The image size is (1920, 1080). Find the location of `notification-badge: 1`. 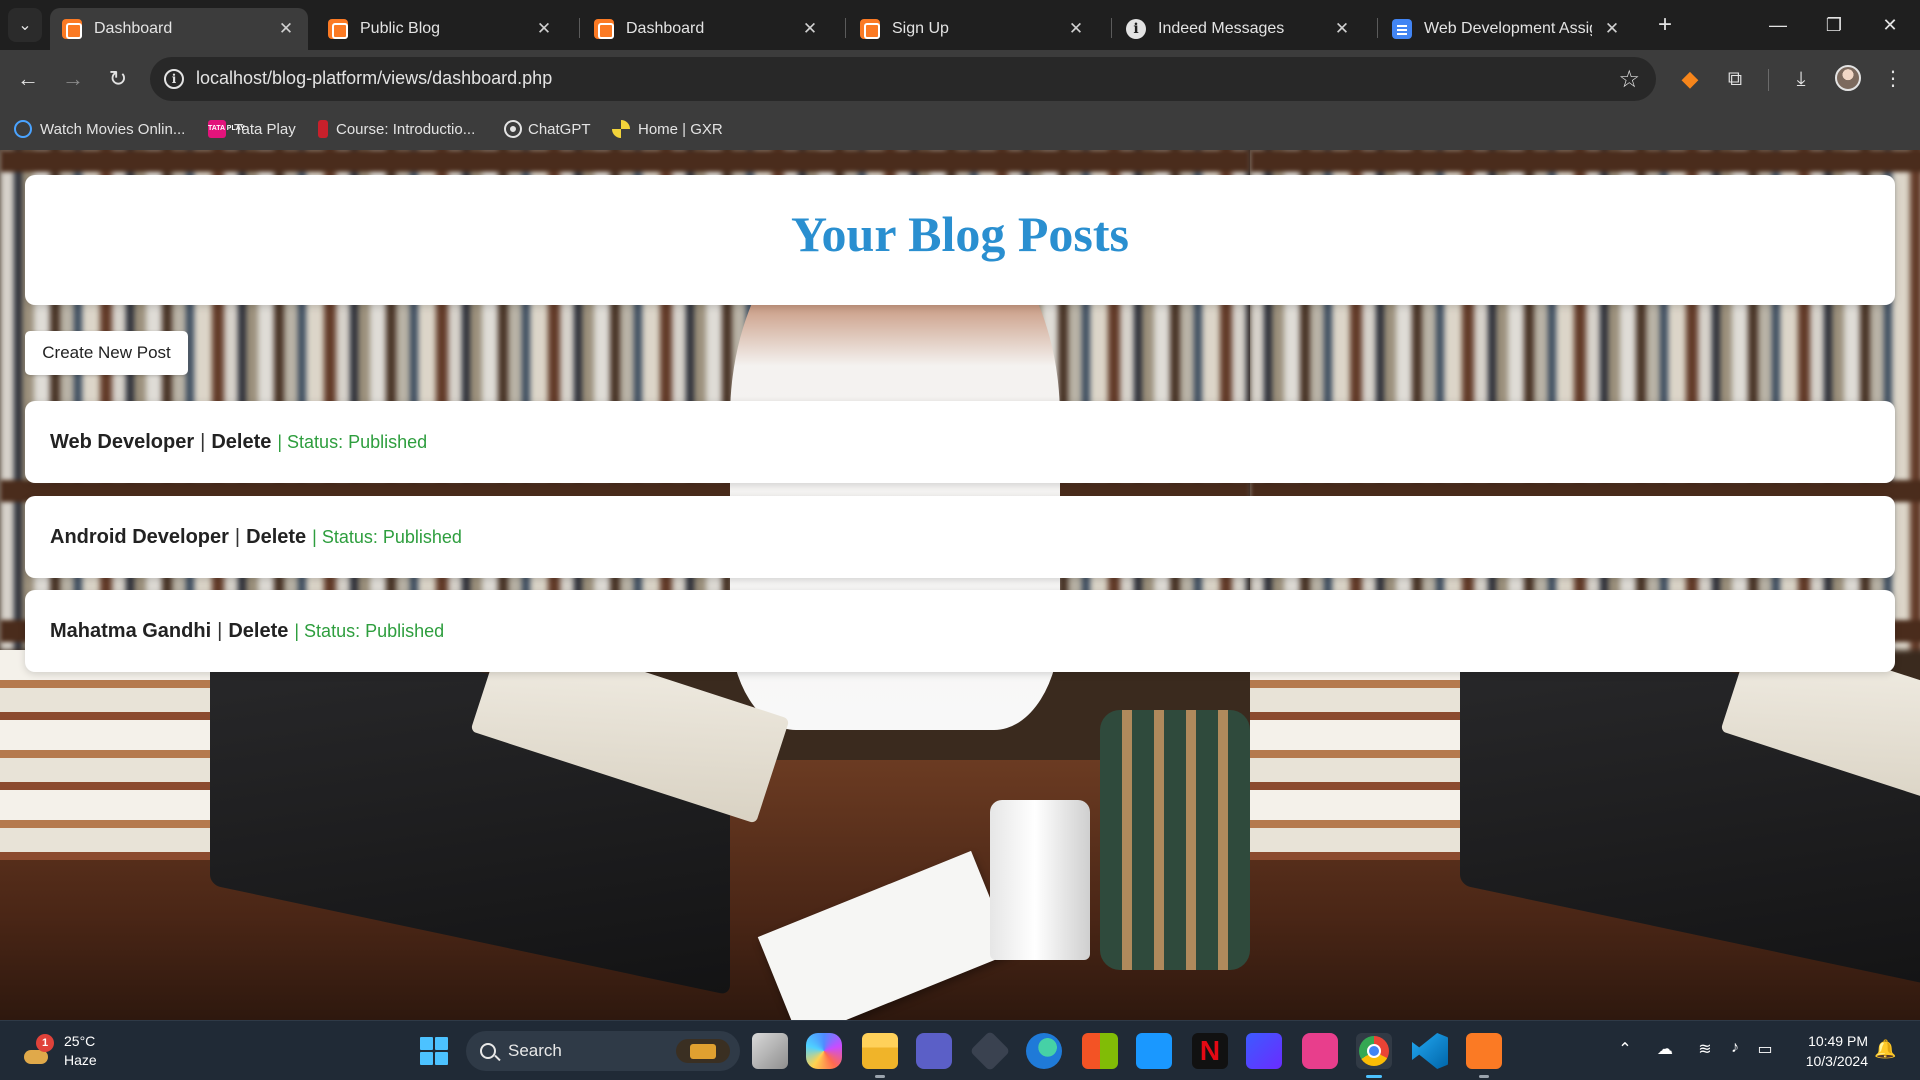

notification-badge: 1 is located at coordinates (45, 1043).